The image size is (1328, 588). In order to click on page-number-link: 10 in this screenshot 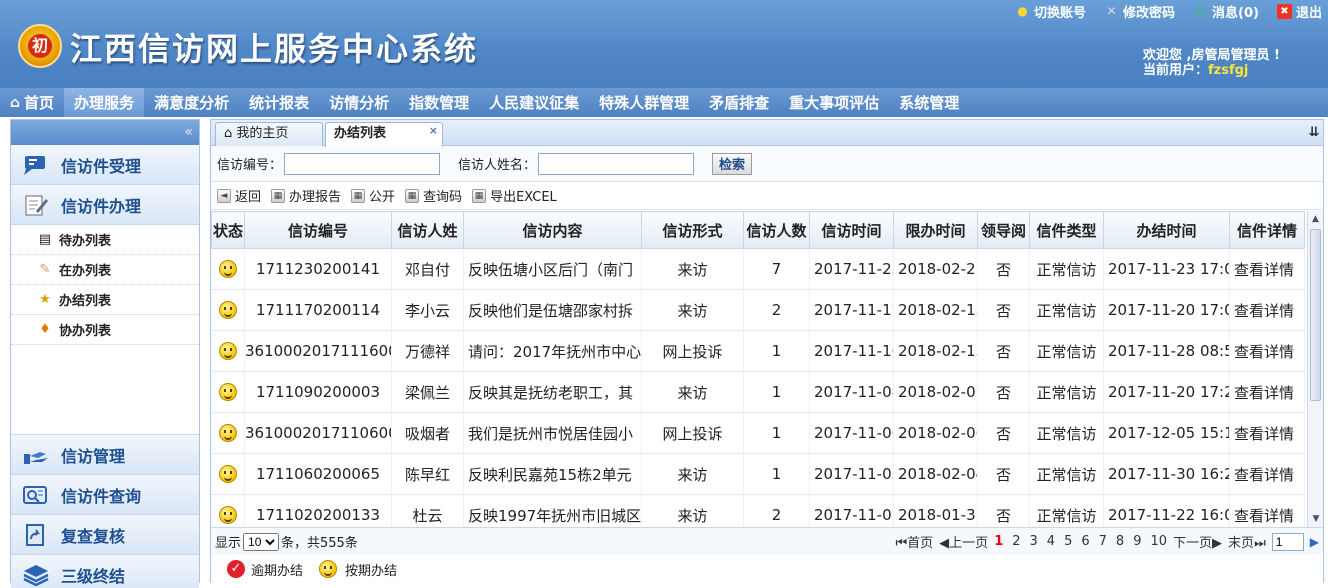, I will do `click(1158, 541)`.